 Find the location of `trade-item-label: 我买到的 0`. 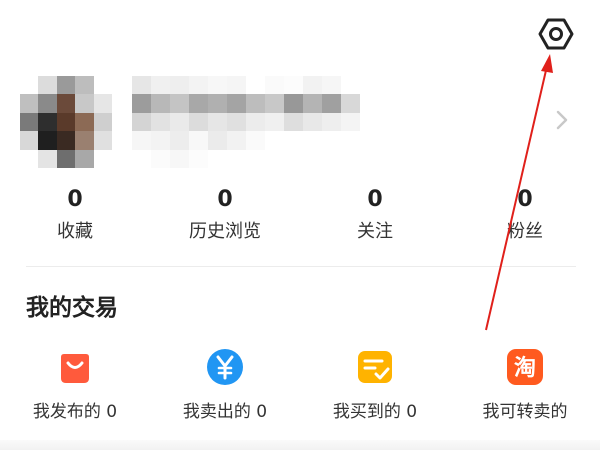

trade-item-label: 我买到的 0 is located at coordinates (375, 412).